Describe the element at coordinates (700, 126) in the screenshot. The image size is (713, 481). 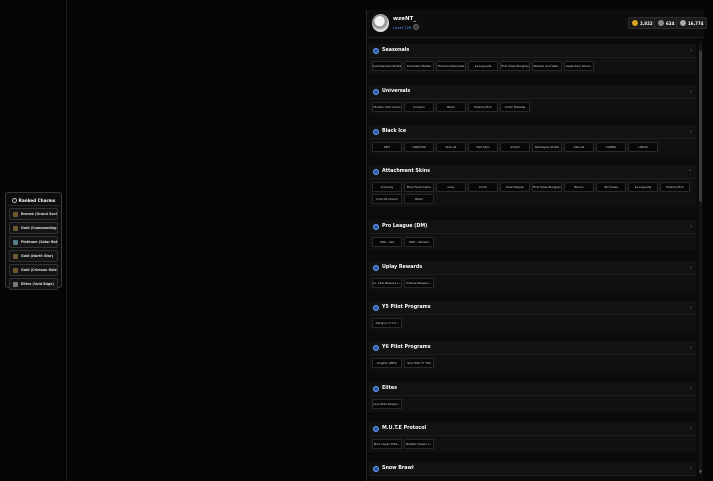
I see `scrollbar-thumb` at that location.